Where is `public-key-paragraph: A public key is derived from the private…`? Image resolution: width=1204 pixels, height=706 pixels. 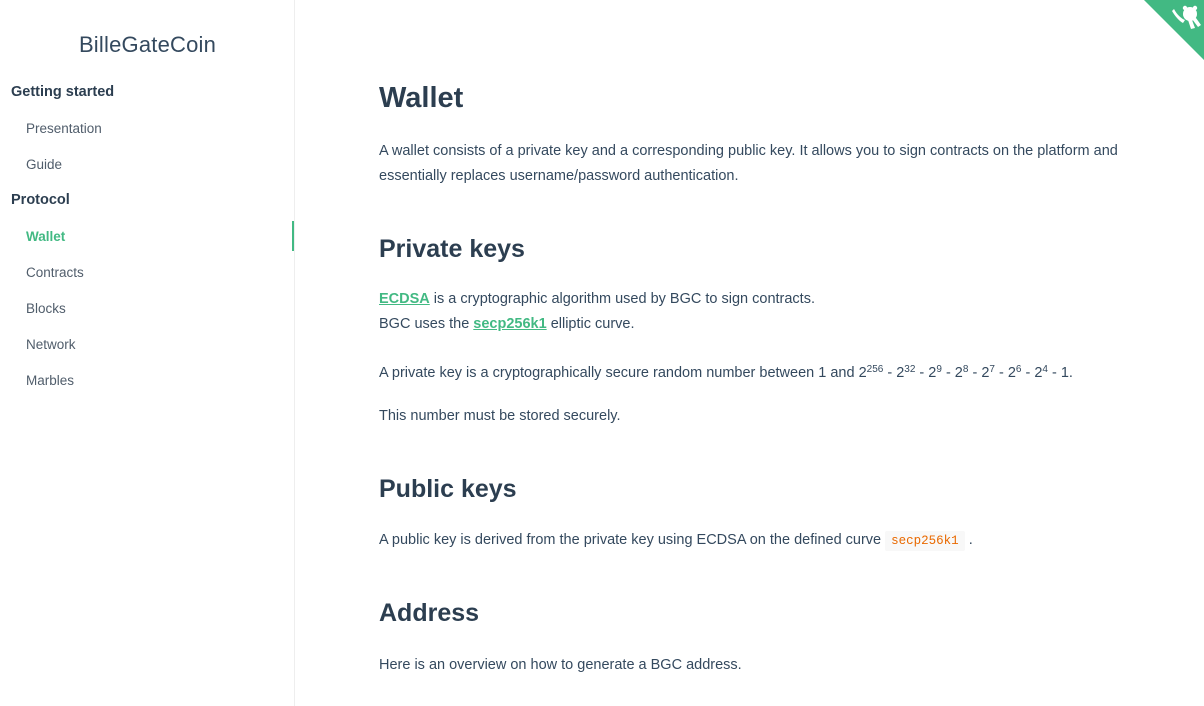 public-key-paragraph: A public key is derived from the private… is located at coordinates (751, 541).